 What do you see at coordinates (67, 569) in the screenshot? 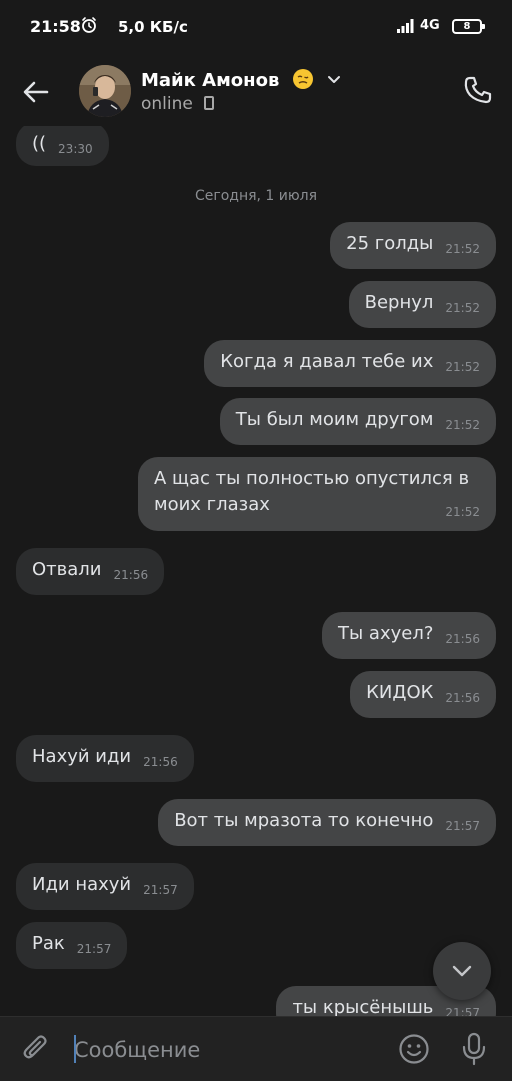
I see `message-text: Отвали` at bounding box center [67, 569].